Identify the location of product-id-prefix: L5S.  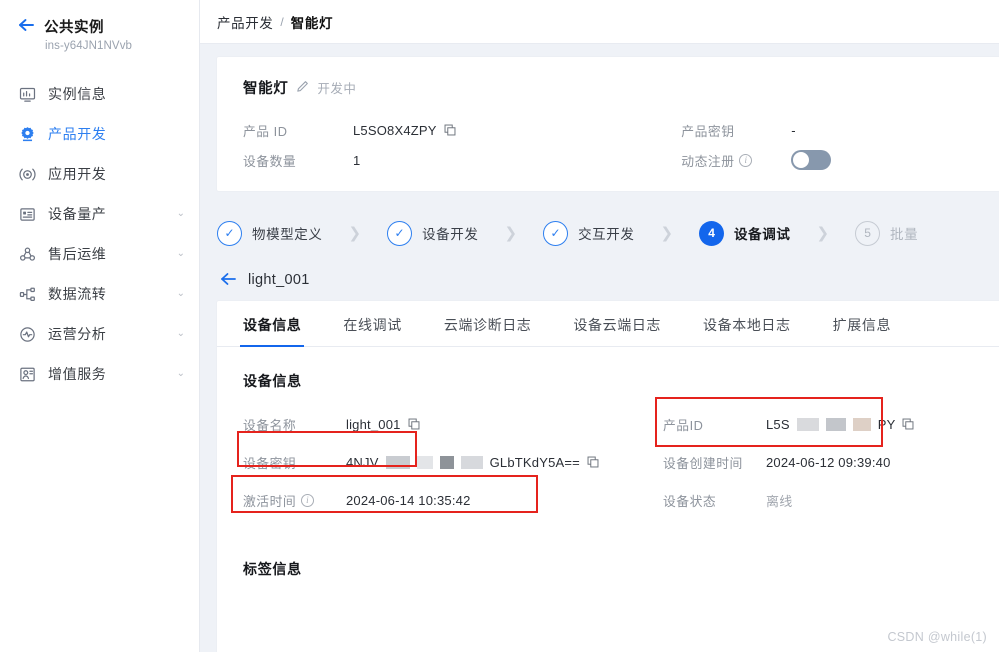
(778, 424).